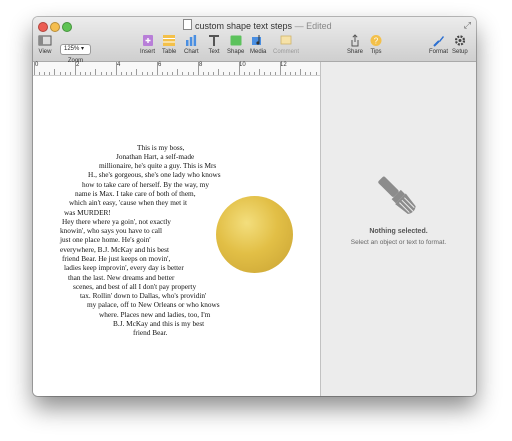 The image size is (512, 441). What do you see at coordinates (121, 277) in the screenshot?
I see `text-line: than the last. New dreams and better` at bounding box center [121, 277].